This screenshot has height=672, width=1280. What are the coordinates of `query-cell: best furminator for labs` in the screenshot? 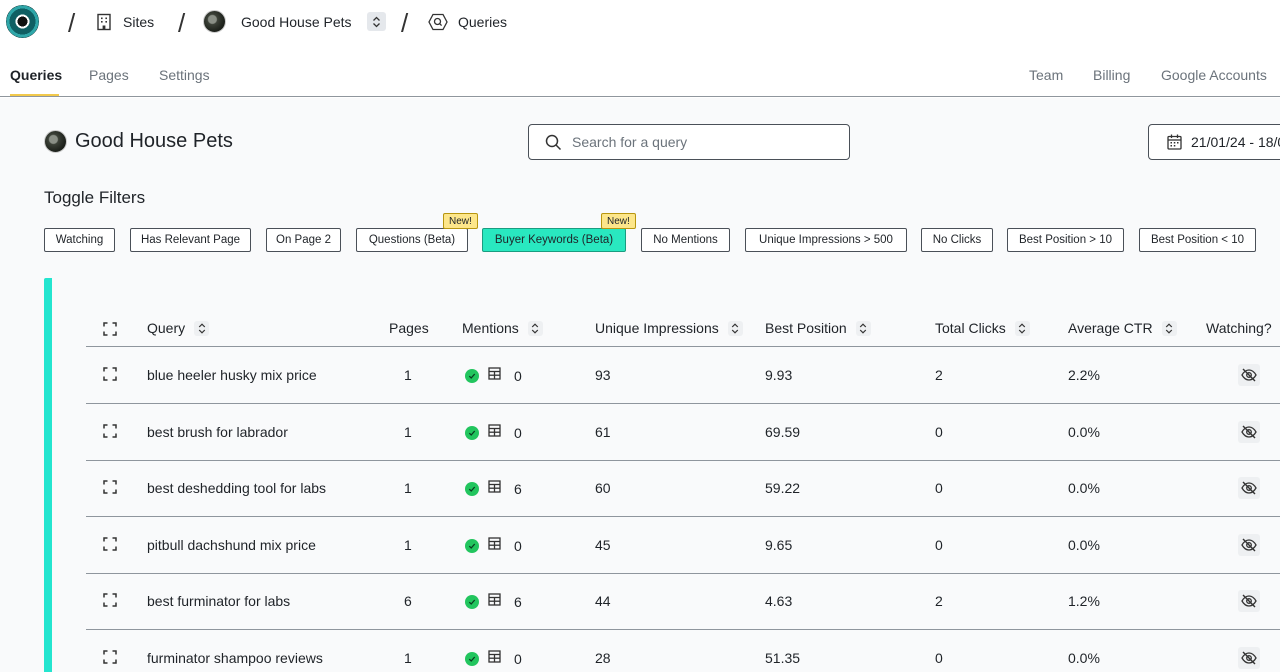 It's located at (218, 601).